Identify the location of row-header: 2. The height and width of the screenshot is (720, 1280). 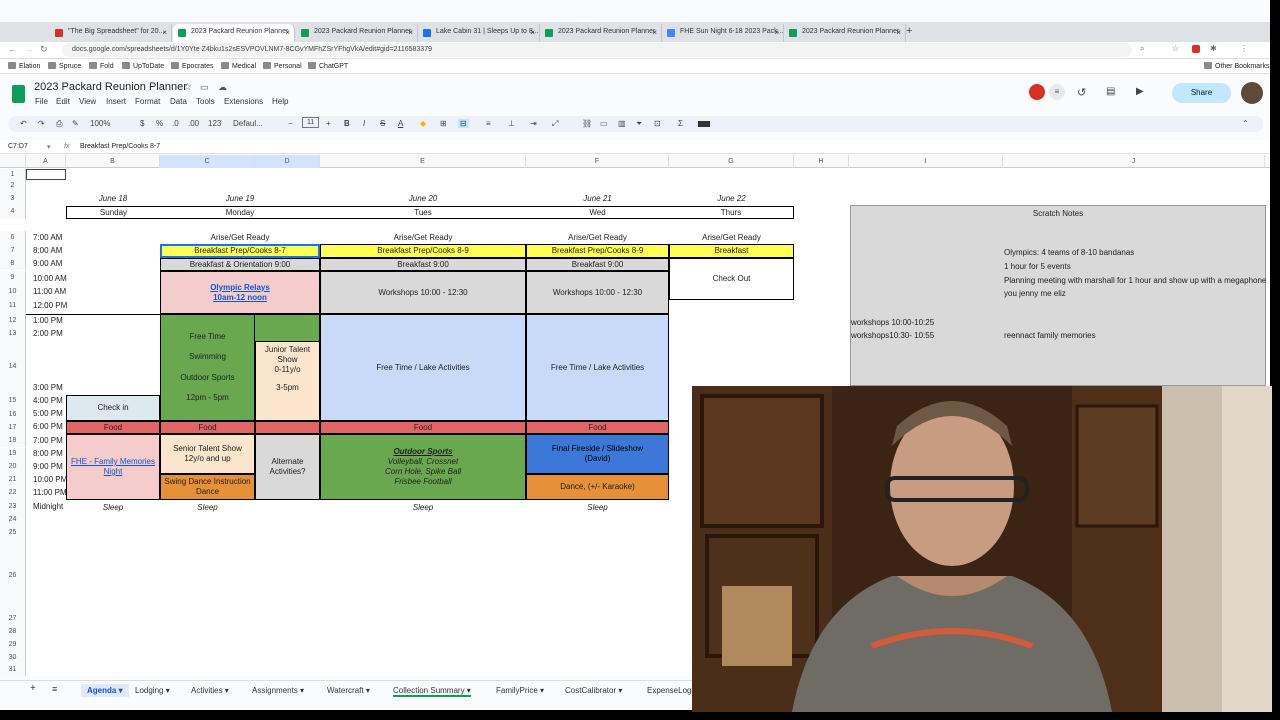
(13, 186).